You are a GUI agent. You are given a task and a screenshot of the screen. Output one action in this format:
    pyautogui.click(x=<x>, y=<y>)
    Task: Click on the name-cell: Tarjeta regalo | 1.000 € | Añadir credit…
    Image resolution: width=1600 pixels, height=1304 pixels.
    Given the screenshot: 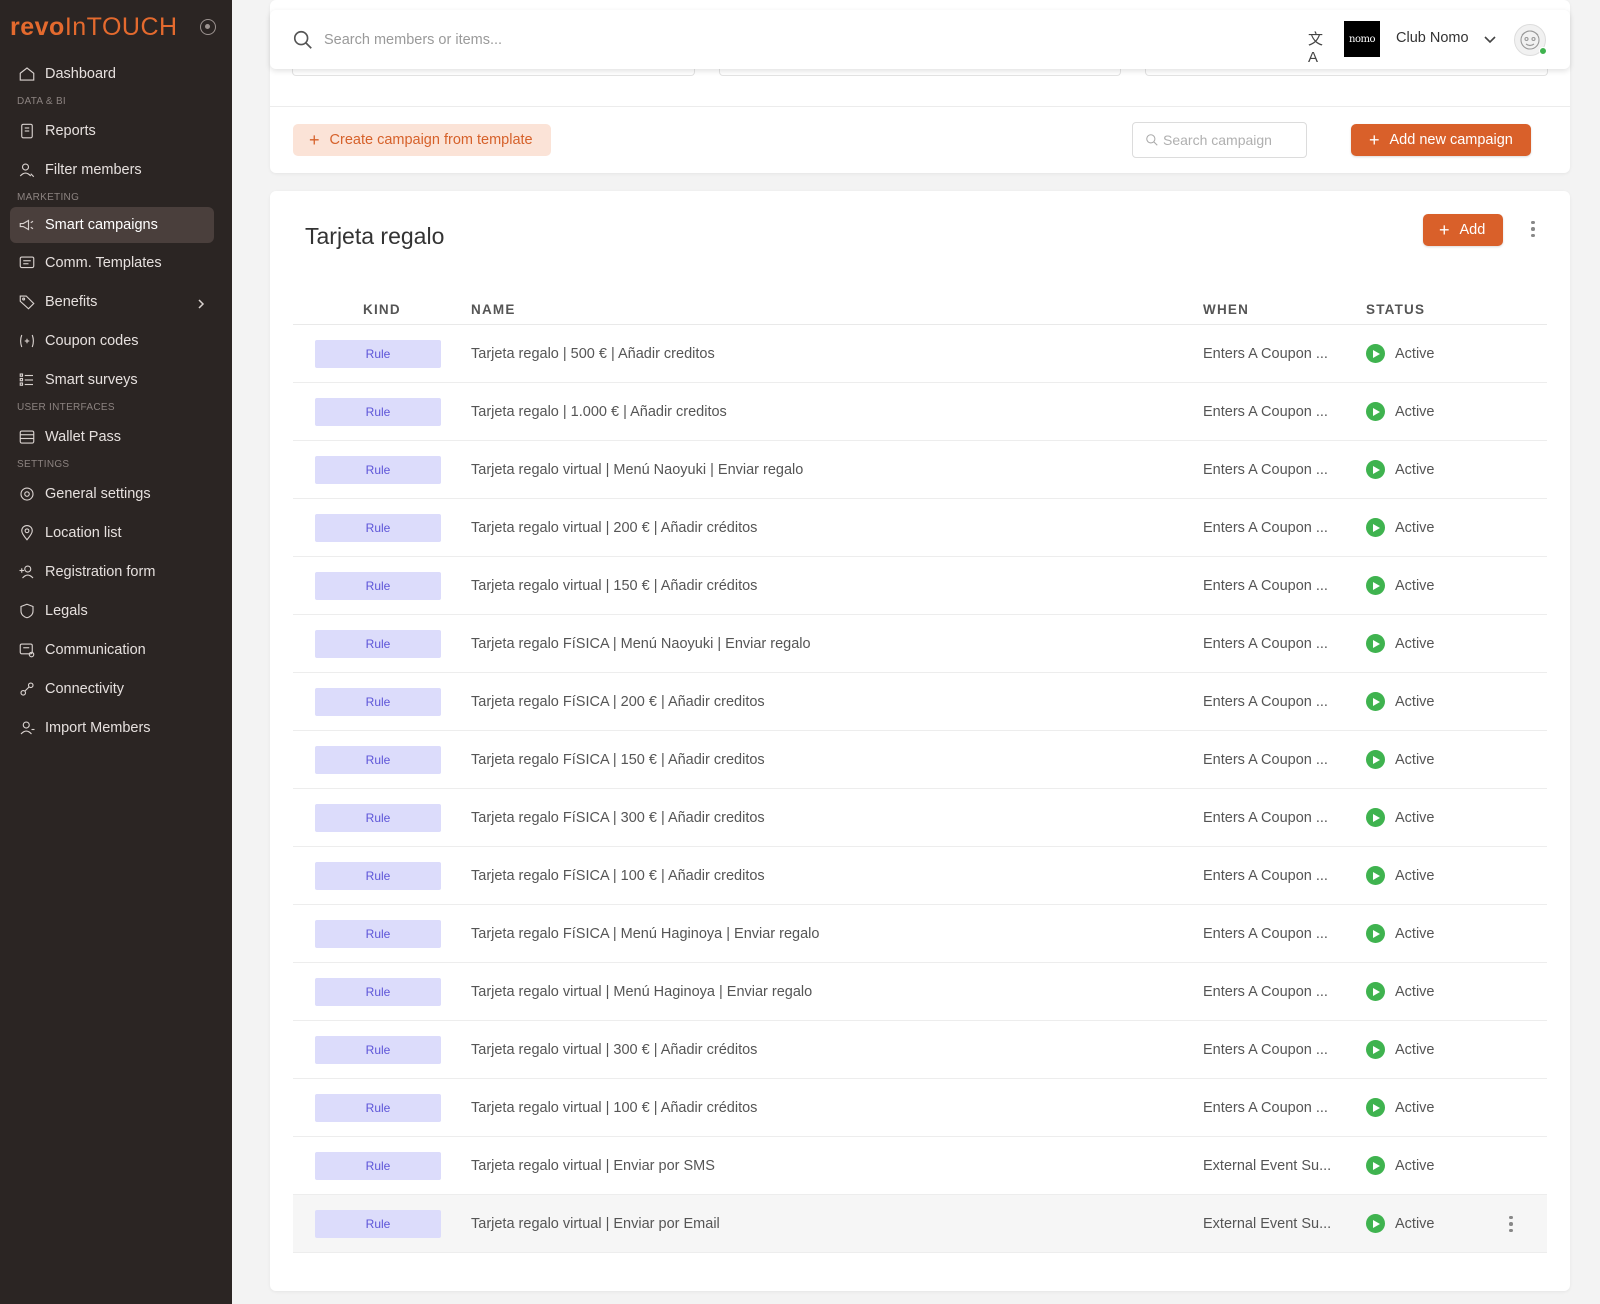 What is the action you would take?
    pyautogui.click(x=837, y=412)
    